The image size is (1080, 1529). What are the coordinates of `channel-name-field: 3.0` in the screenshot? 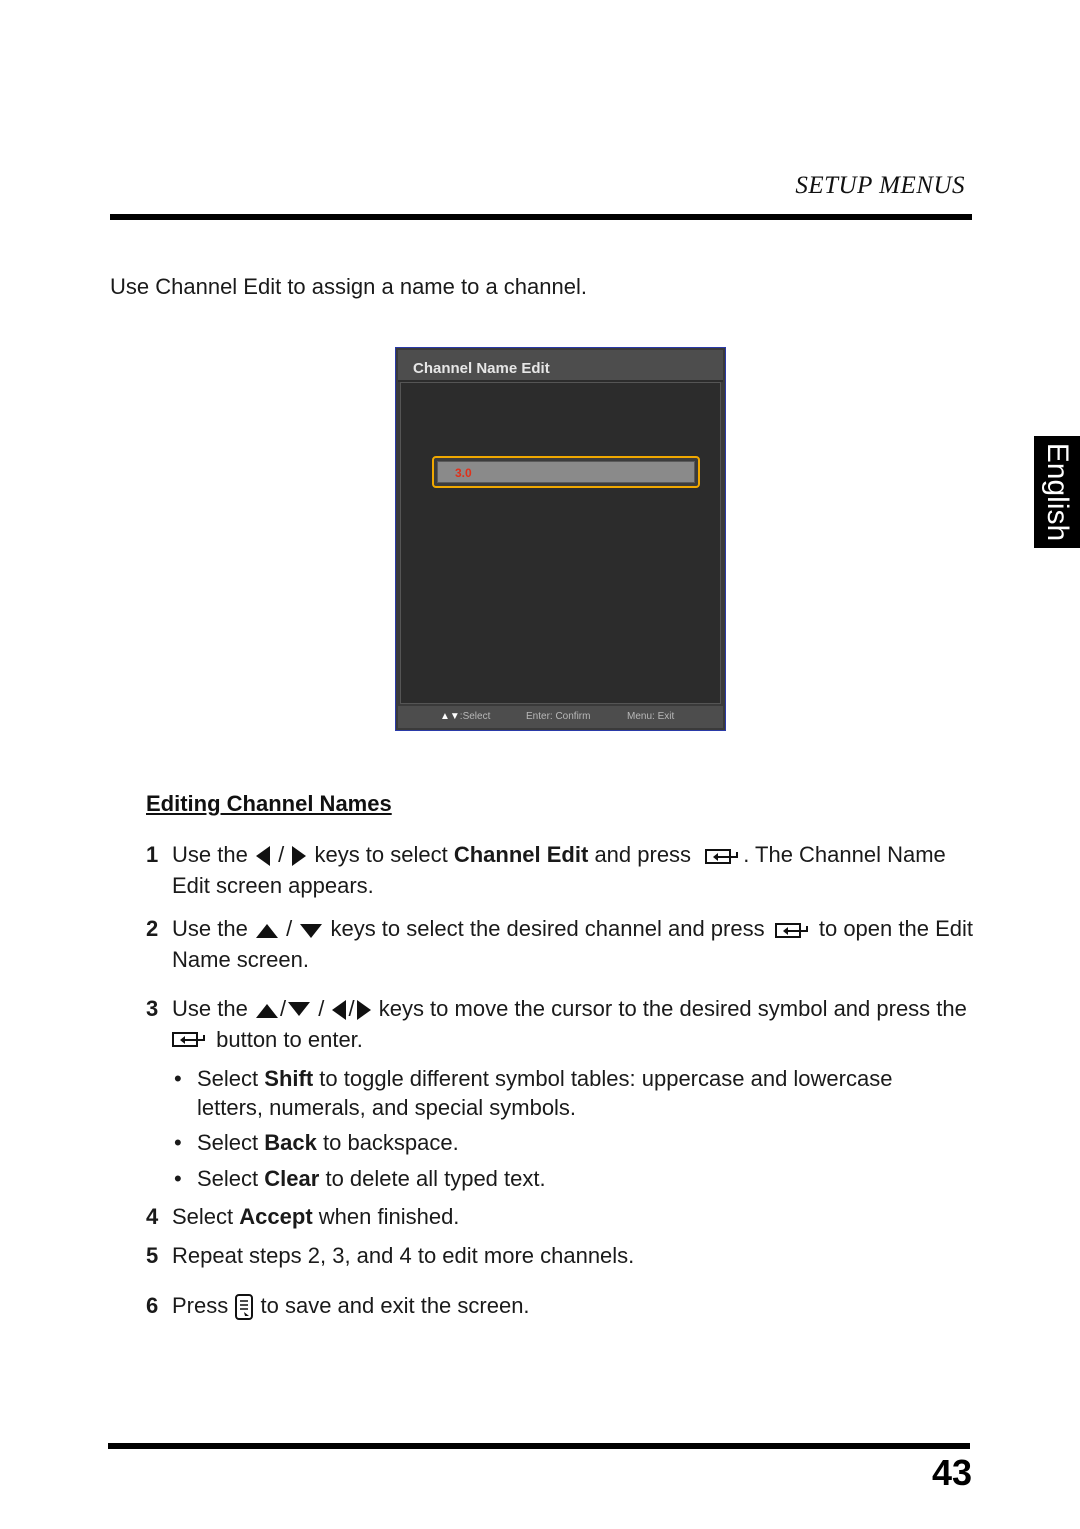 It's located at (566, 472).